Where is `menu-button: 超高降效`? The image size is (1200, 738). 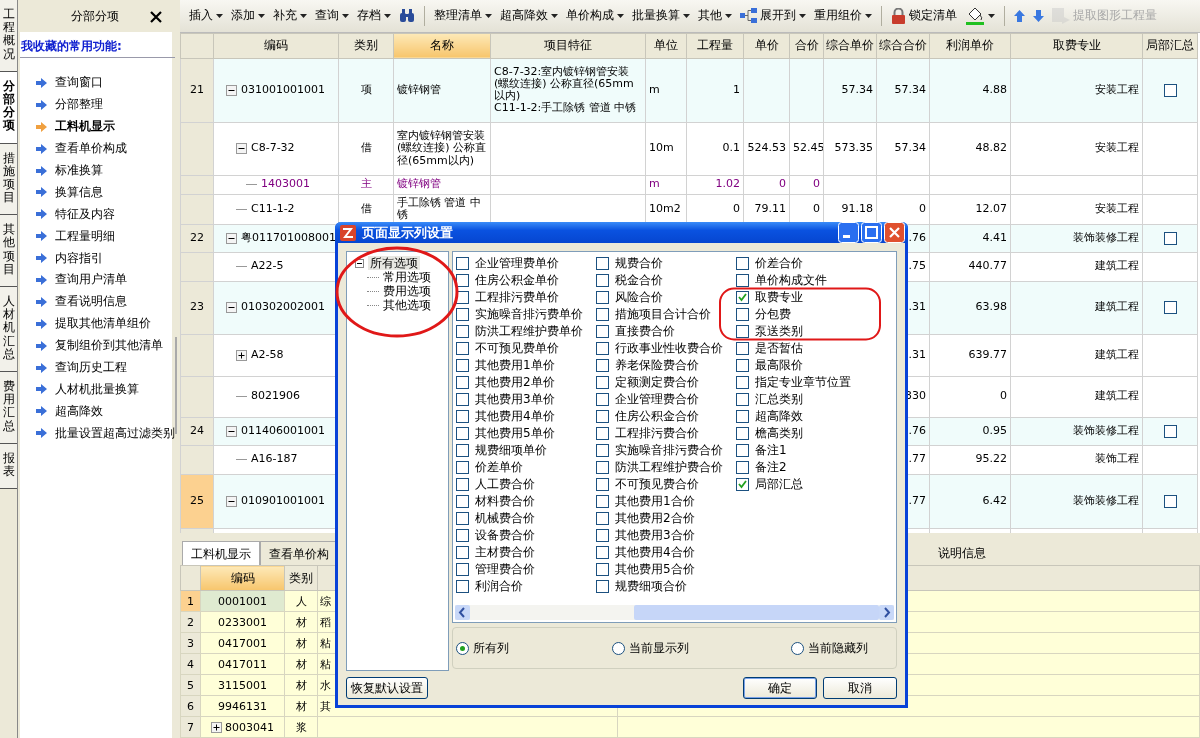 menu-button: 超高降效 is located at coordinates (529, 16).